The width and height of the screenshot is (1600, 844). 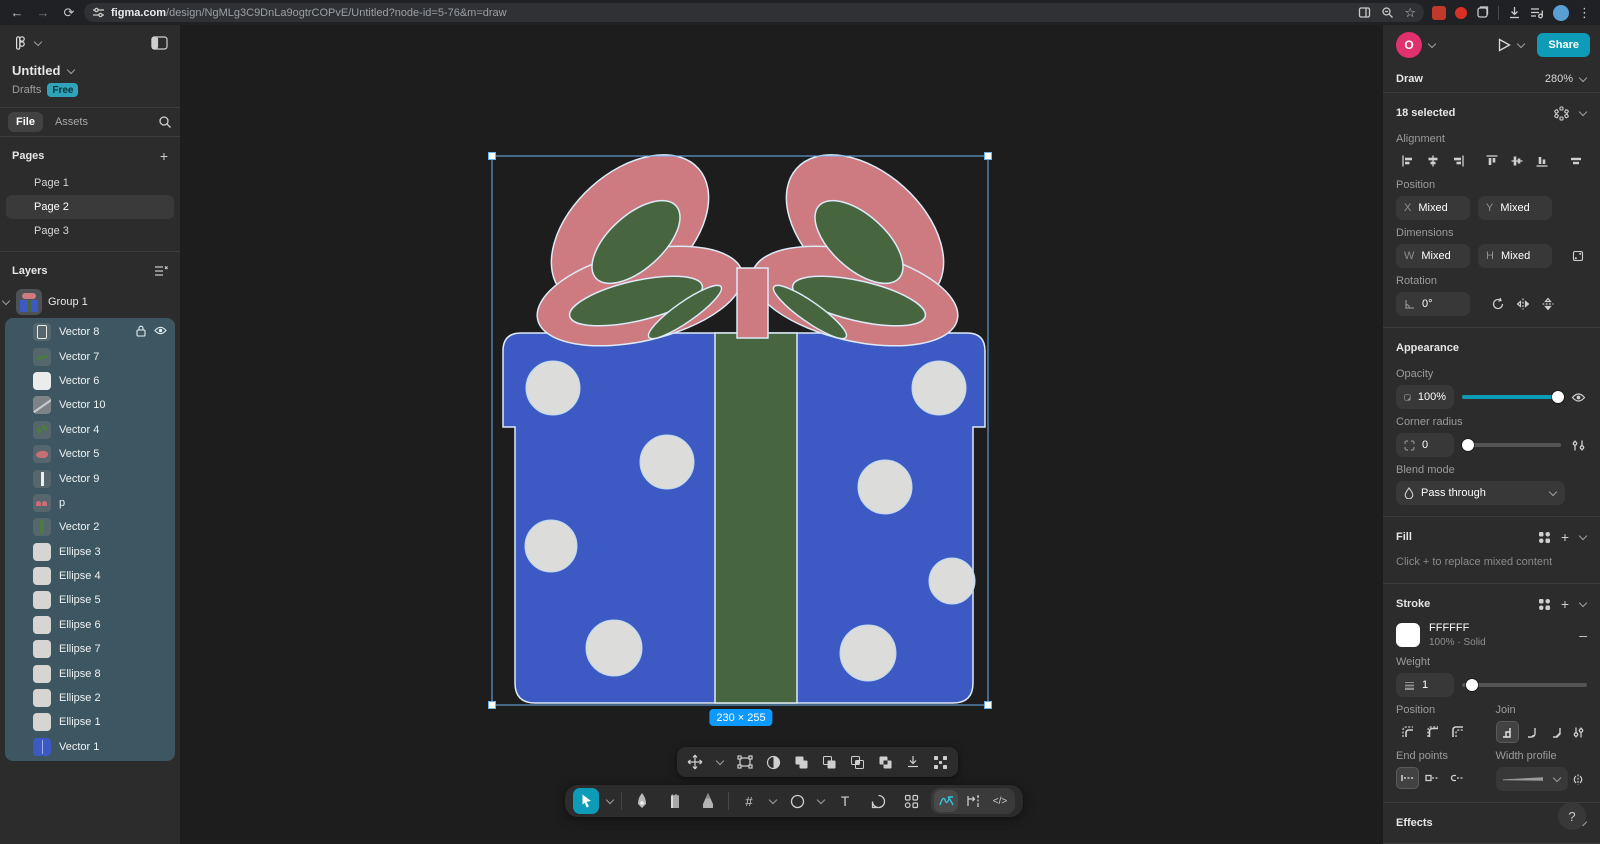 What do you see at coordinates (90, 527) in the screenshot?
I see `layer-row-vector-2: Vector 2` at bounding box center [90, 527].